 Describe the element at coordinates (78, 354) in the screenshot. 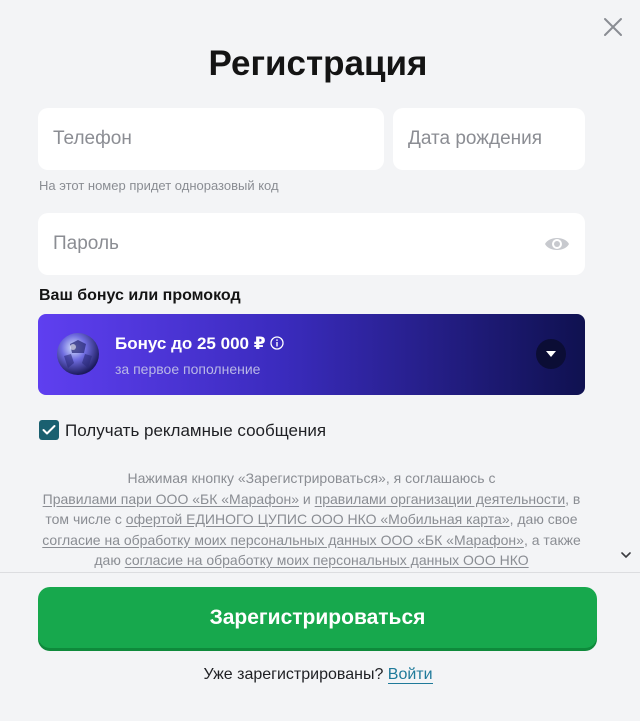

I see `ball-icon` at that location.